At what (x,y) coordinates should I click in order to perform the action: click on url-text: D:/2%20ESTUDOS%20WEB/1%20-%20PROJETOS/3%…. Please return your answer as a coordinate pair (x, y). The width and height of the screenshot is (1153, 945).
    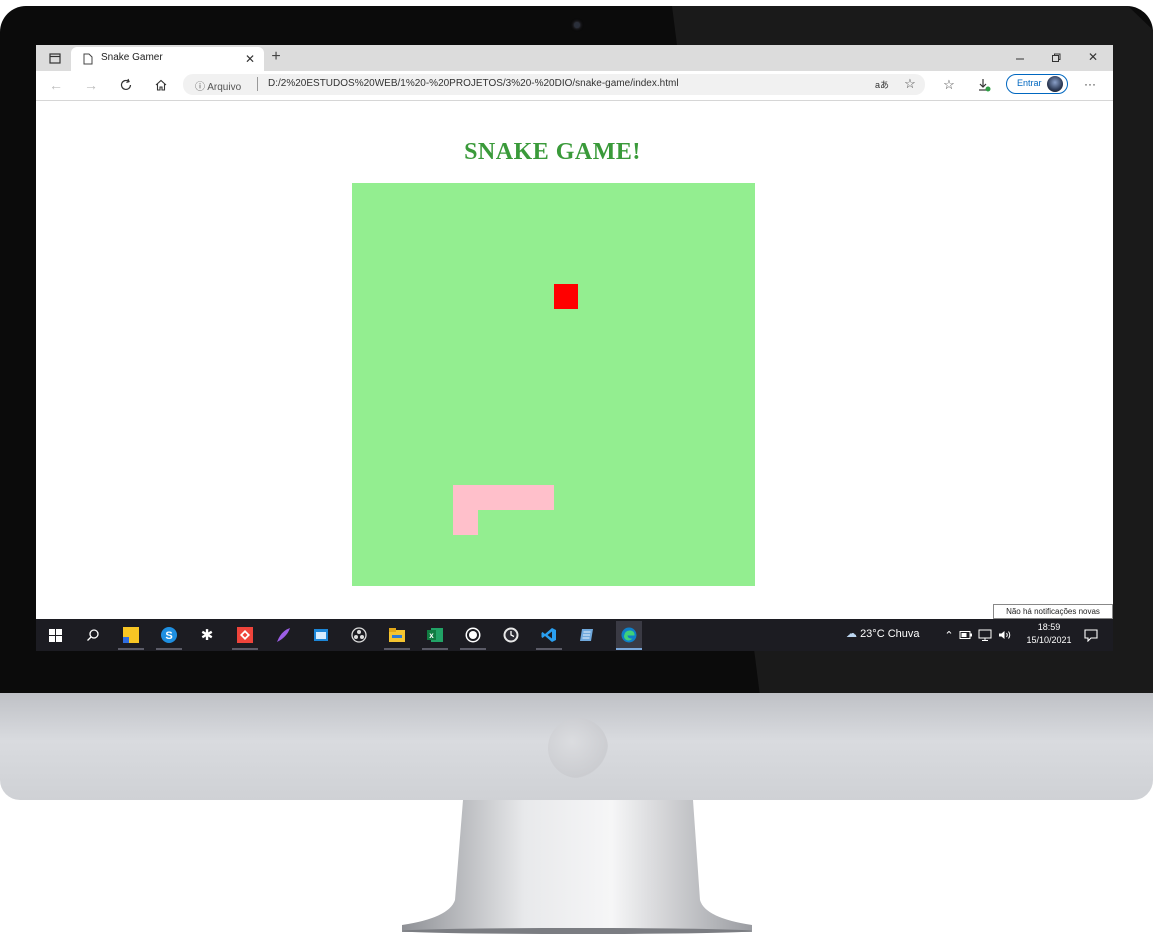
    Looking at the image, I should click on (473, 83).